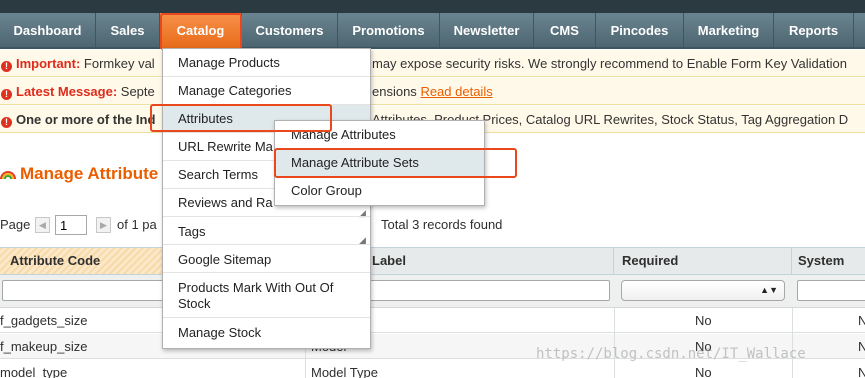 The width and height of the screenshot is (865, 378). What do you see at coordinates (379, 135) in the screenshot?
I see `submenu-item-manage-attributes: Manage Attributes` at bounding box center [379, 135].